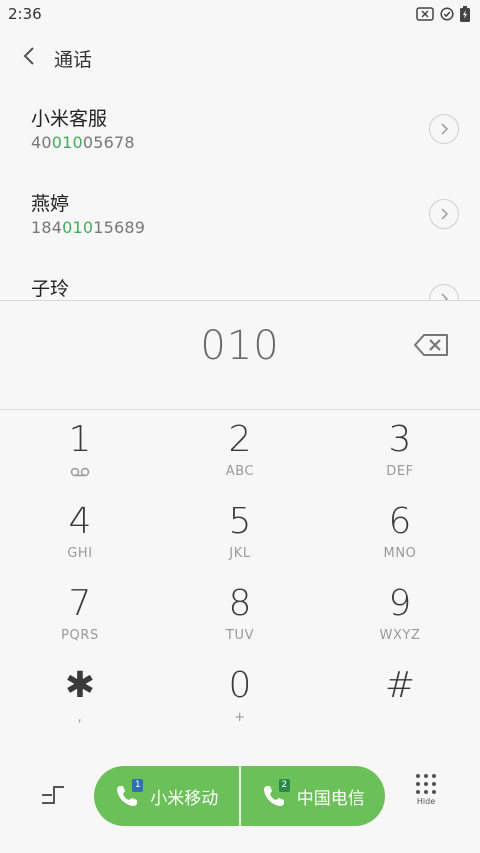  Describe the element at coordinates (80, 623) in the screenshot. I see `key-7: 7 PQRS` at that location.